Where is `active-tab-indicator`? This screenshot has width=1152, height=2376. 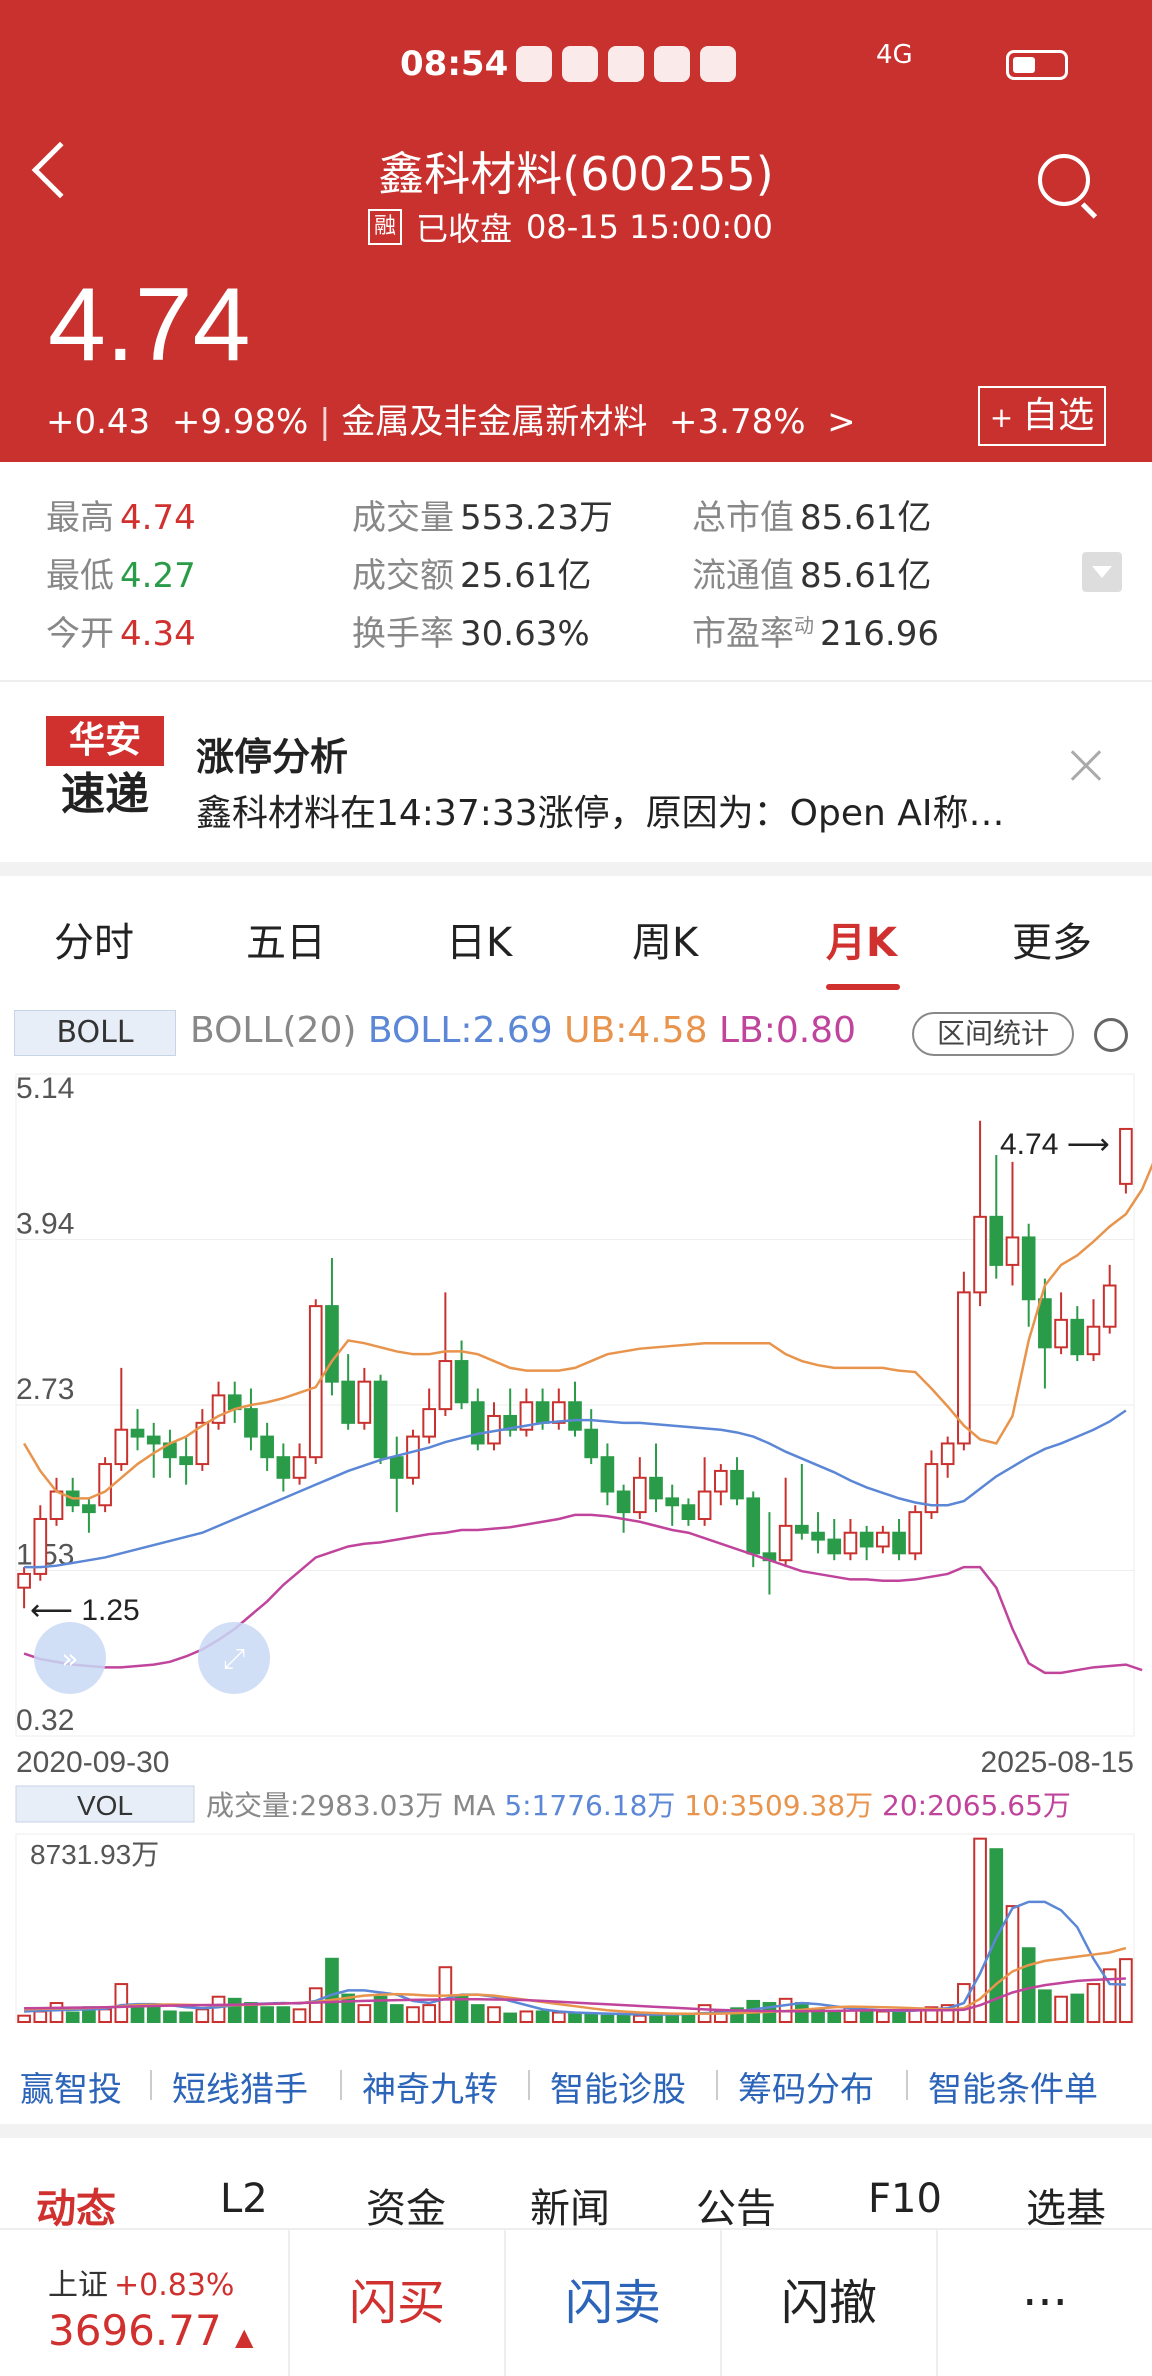
active-tab-indicator is located at coordinates (863, 987).